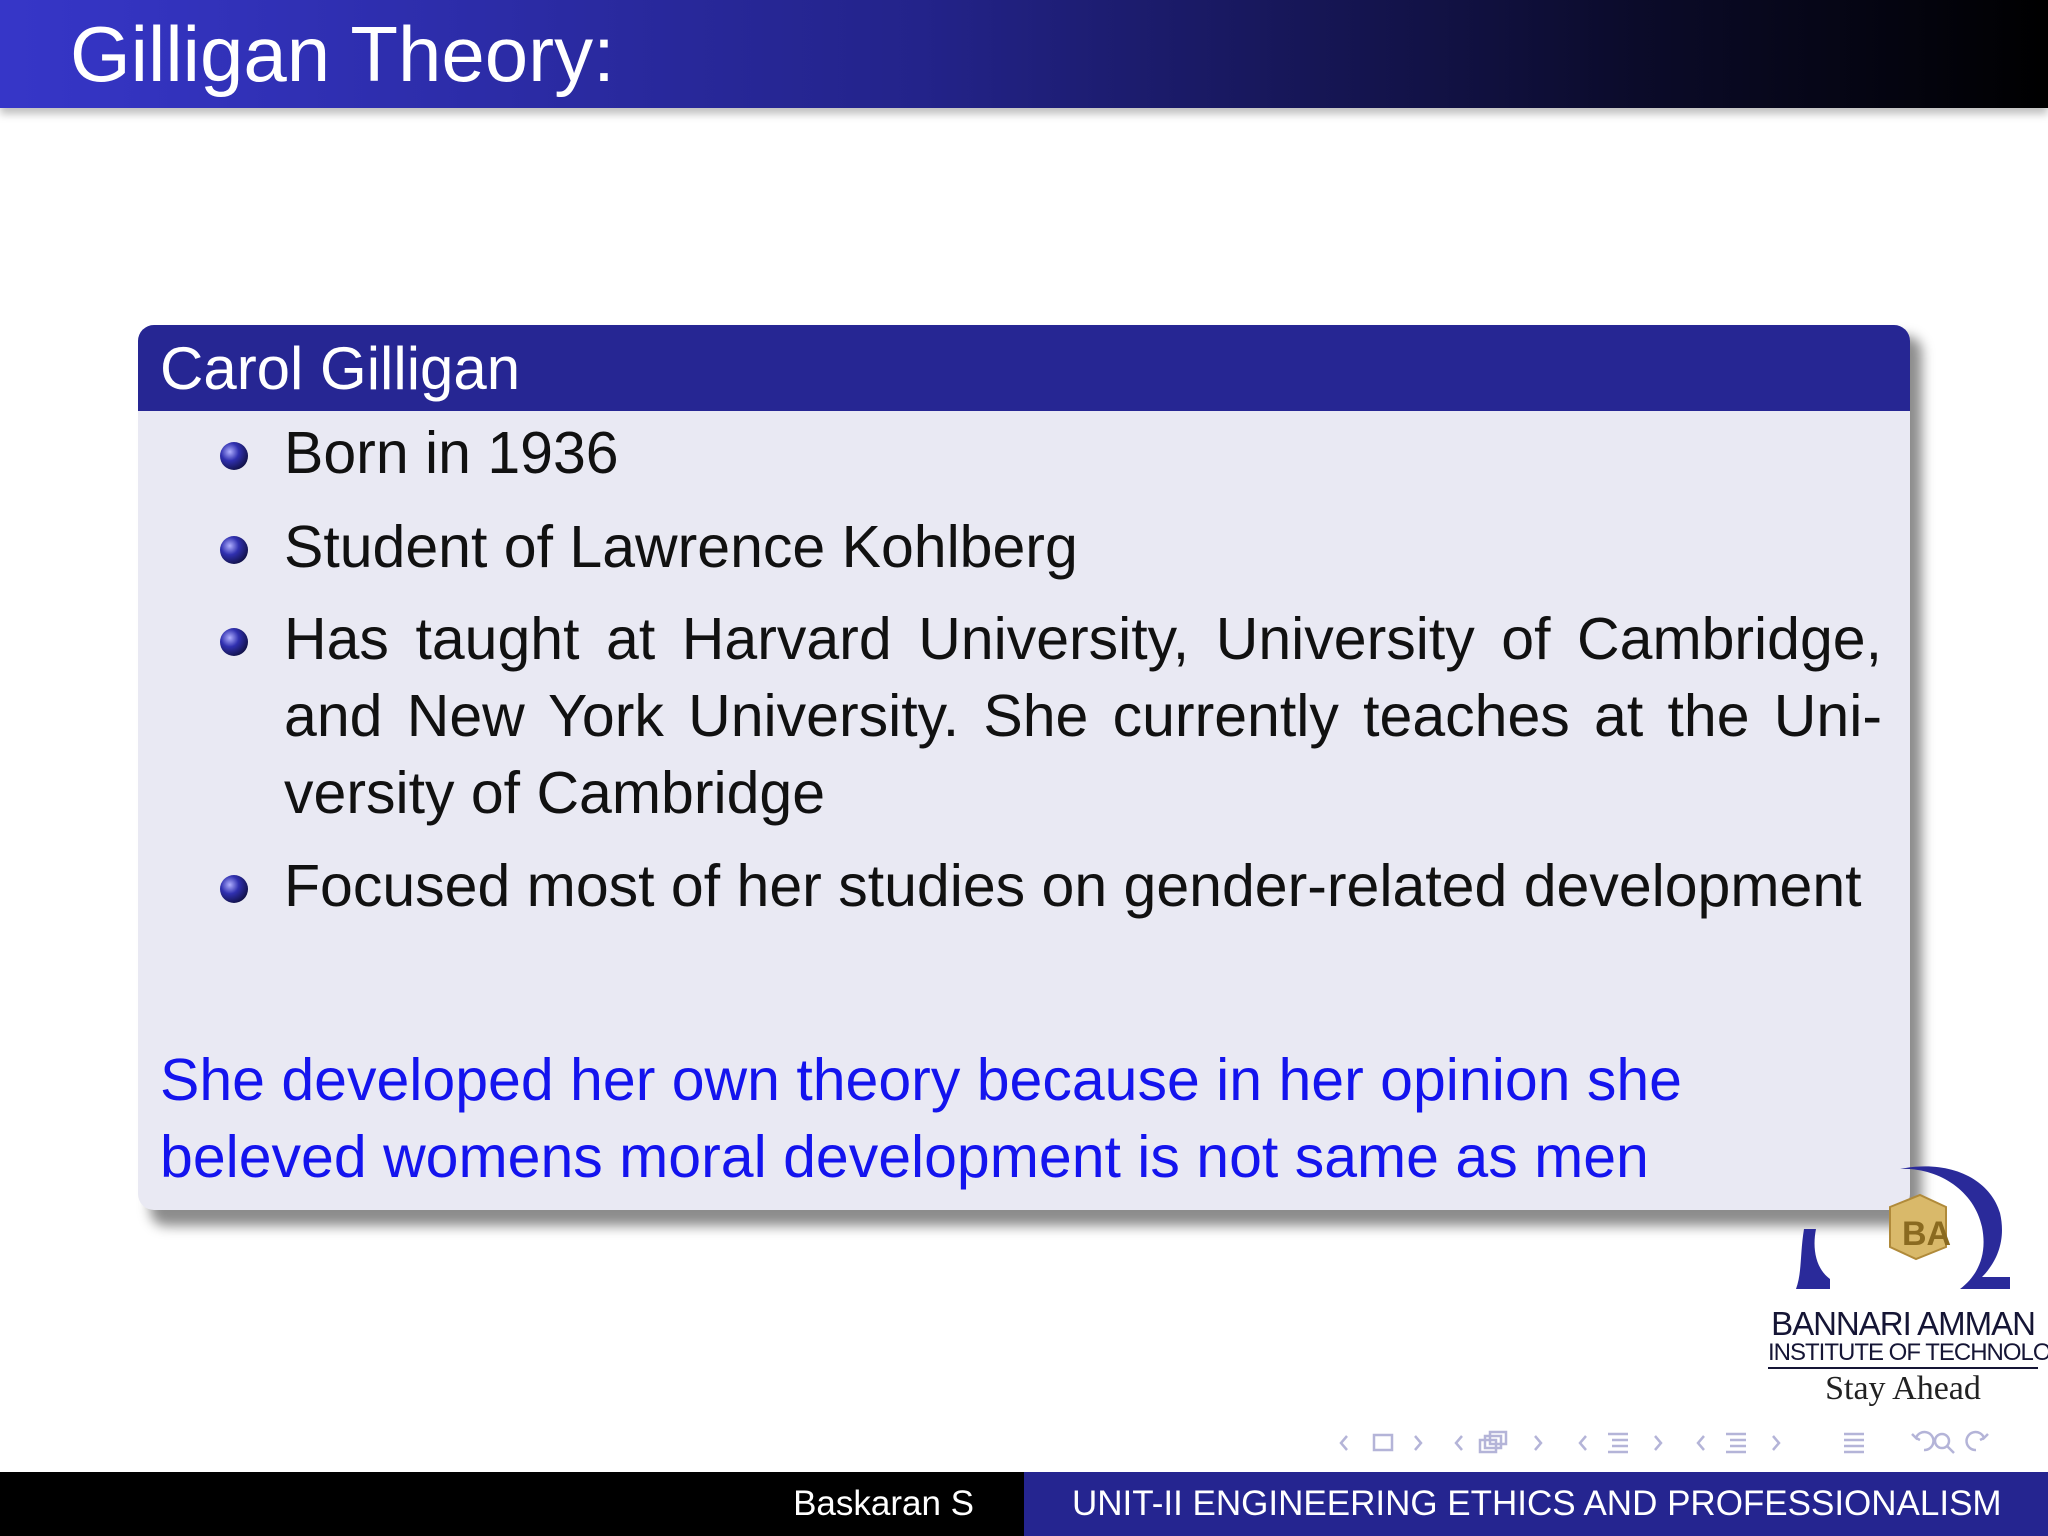  I want to click on slide-title: Gilligan Theory:, so click(342, 54).